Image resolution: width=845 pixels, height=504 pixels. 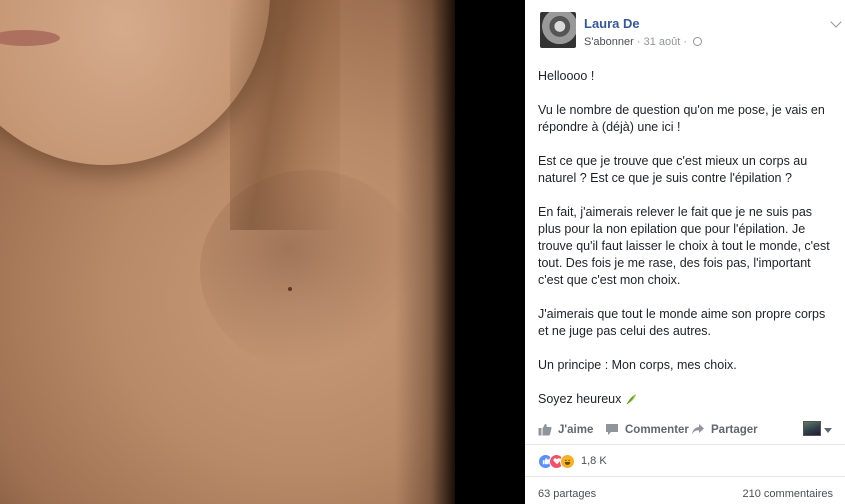 I want to click on post-date: 31 août, so click(x=662, y=42).